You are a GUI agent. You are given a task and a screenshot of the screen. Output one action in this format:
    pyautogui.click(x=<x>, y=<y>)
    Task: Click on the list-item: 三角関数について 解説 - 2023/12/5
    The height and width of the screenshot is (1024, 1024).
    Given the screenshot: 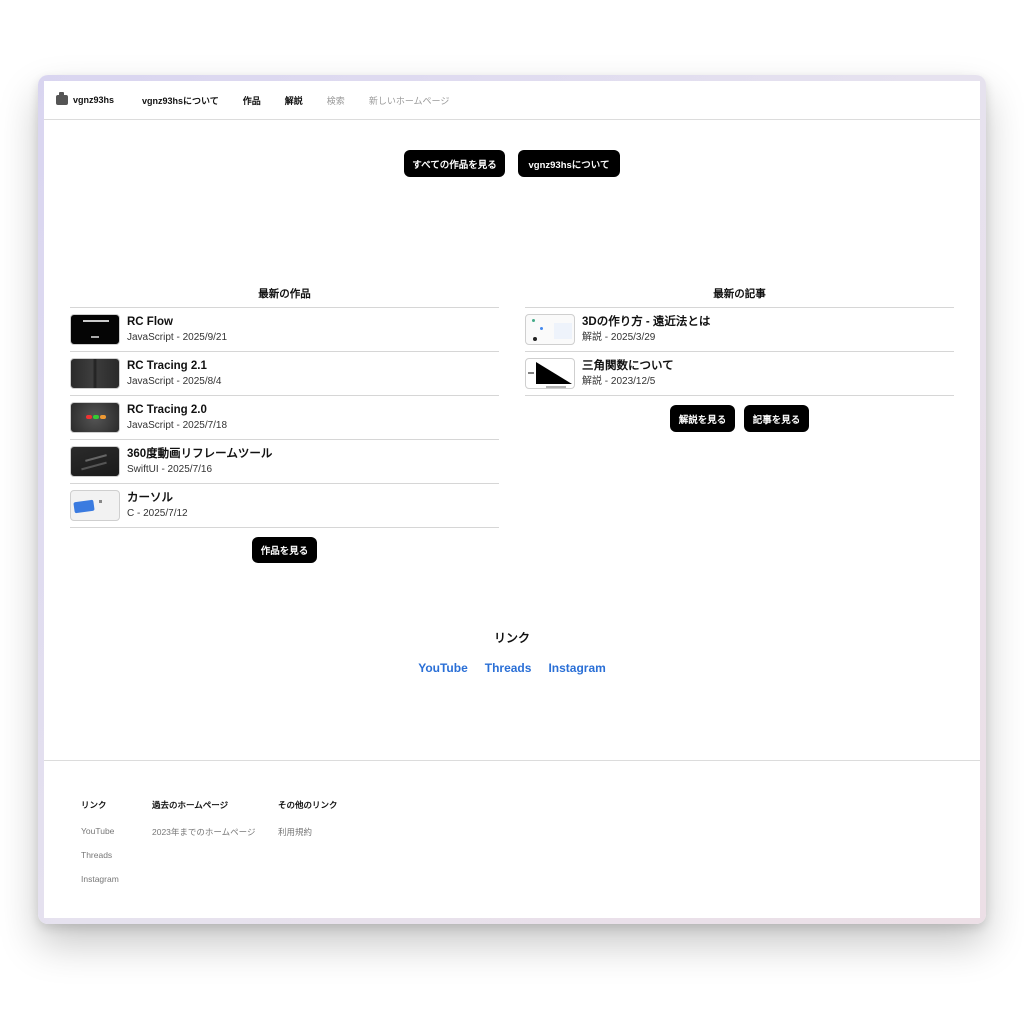 What is the action you would take?
    pyautogui.click(x=739, y=373)
    